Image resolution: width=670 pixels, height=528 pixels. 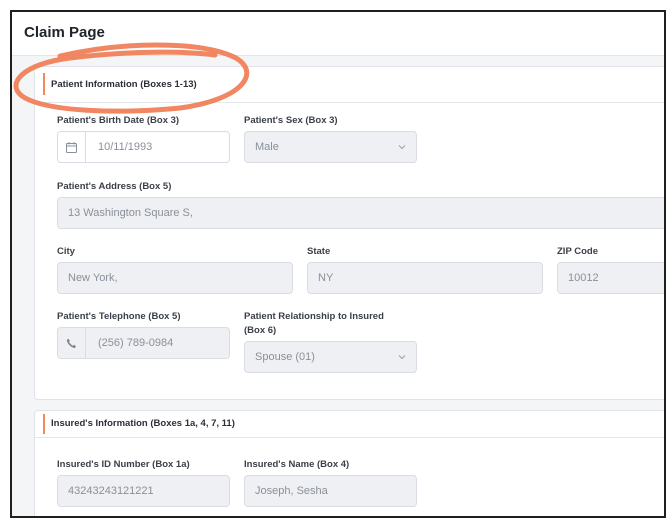 What do you see at coordinates (124, 84) in the screenshot?
I see `patient-information-title: Patient Information (Boxes 1-13)` at bounding box center [124, 84].